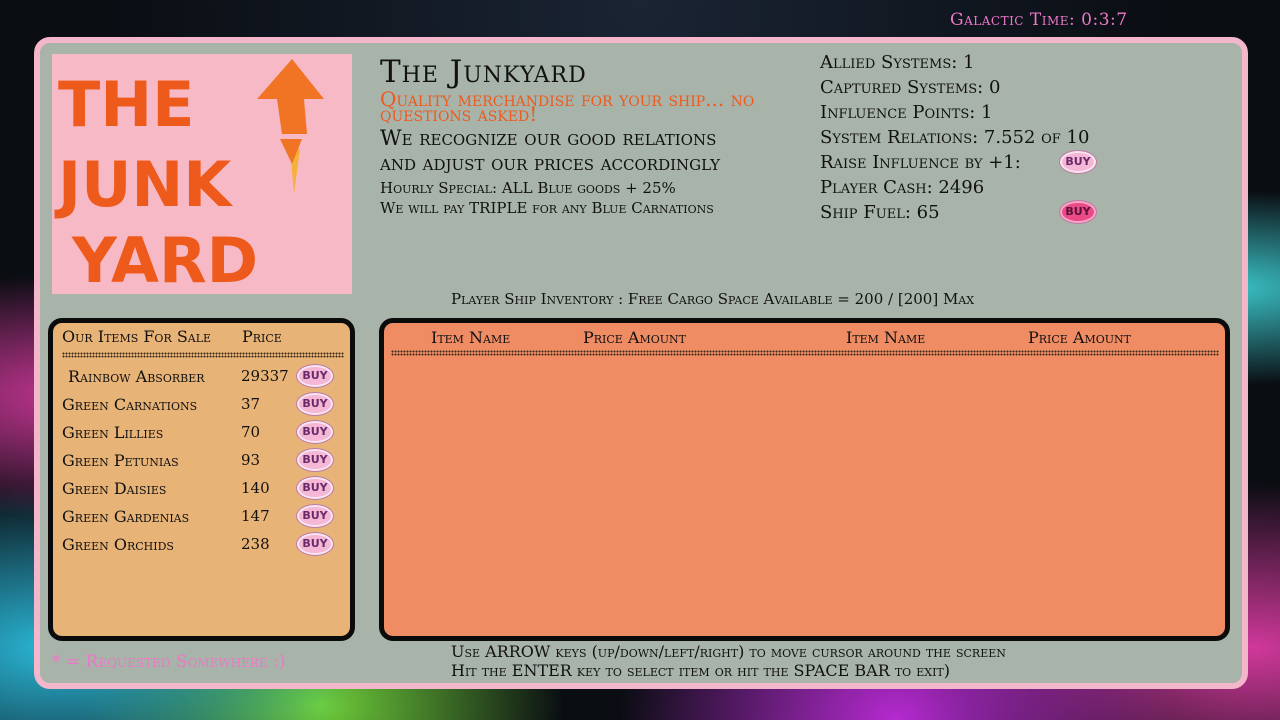 The width and height of the screenshot is (1280, 720). What do you see at coordinates (130, 404) in the screenshot?
I see `sale-item-name: Green Carnations` at bounding box center [130, 404].